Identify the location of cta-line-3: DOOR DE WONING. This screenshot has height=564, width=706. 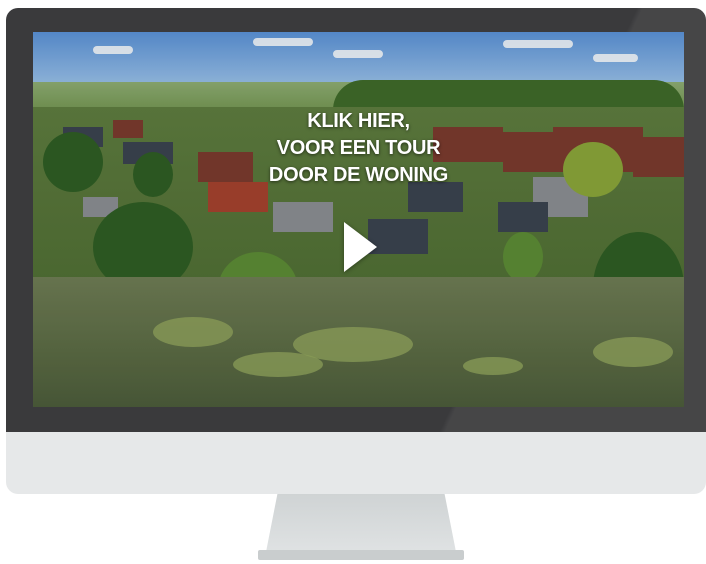
(358, 175).